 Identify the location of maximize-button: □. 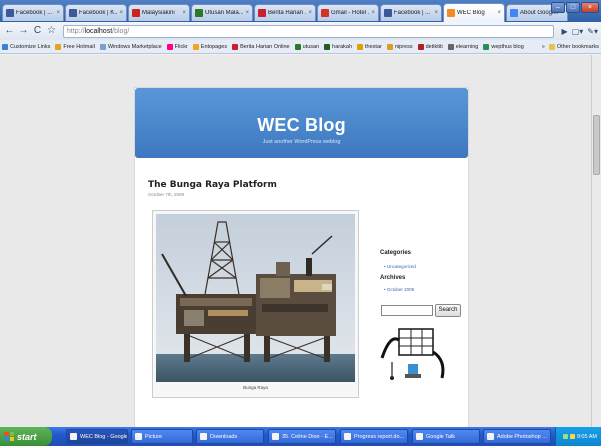
(573, 7).